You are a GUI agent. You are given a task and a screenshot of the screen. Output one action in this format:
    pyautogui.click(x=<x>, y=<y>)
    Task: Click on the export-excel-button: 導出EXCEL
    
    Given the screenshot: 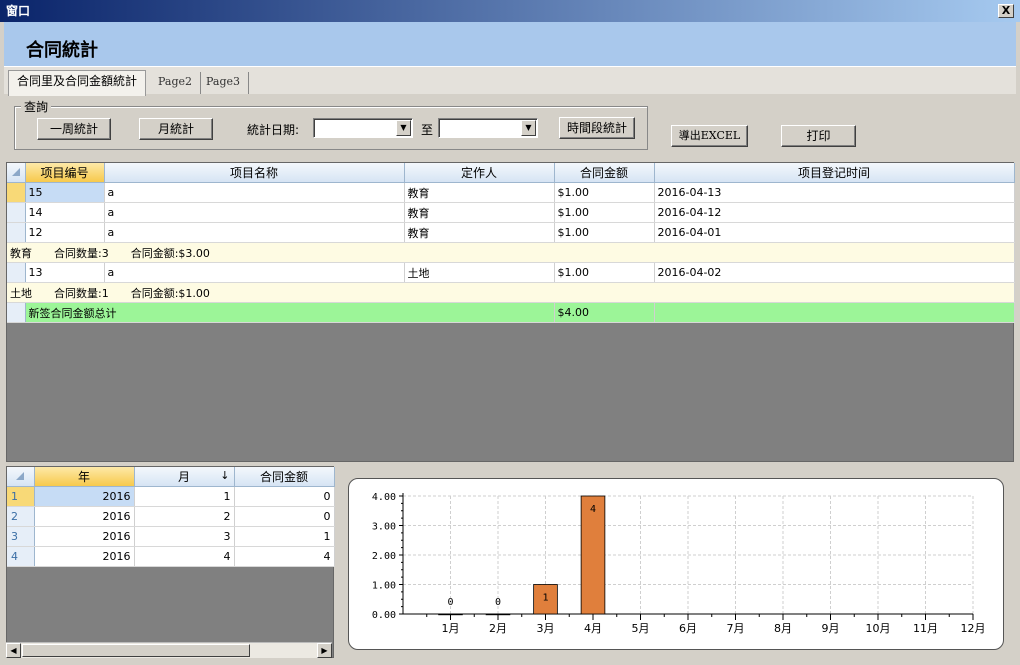 What is the action you would take?
    pyautogui.click(x=709, y=136)
    